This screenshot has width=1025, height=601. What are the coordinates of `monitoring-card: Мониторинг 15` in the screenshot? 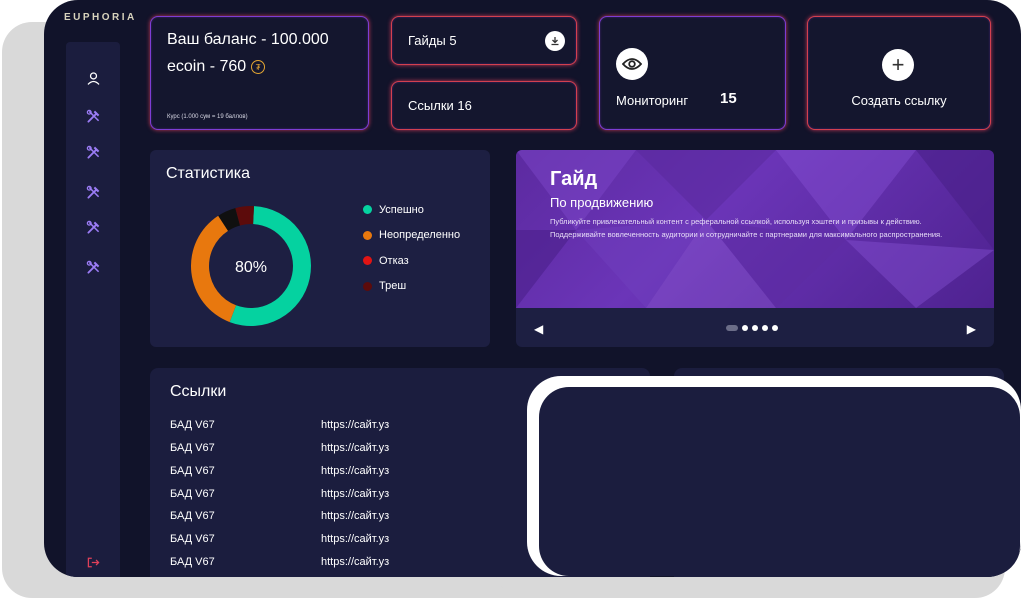 It's located at (692, 73).